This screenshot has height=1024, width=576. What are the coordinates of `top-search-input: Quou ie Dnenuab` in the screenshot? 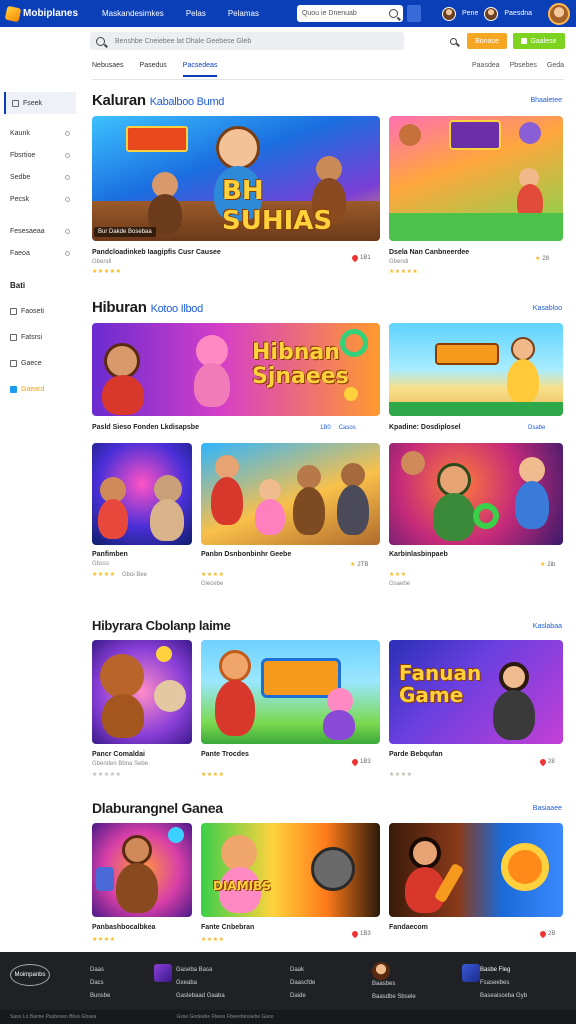 It's located at (349, 13).